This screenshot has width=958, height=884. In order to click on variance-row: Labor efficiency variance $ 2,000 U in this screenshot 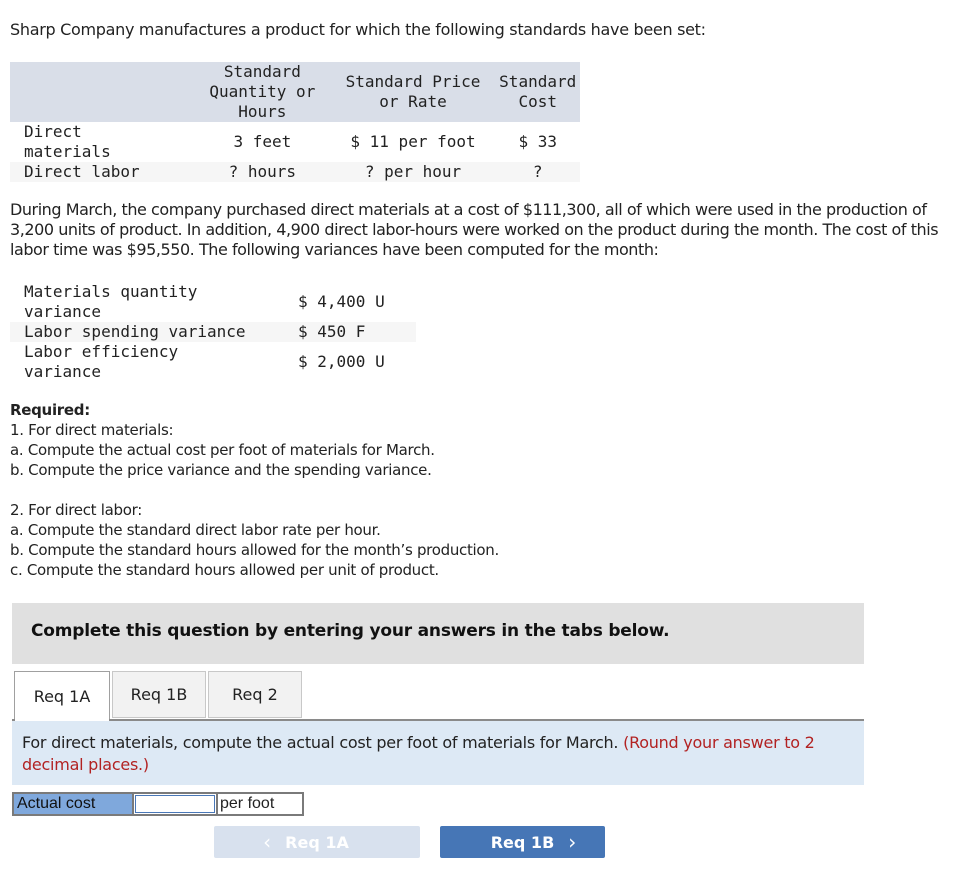, I will do `click(213, 362)`.